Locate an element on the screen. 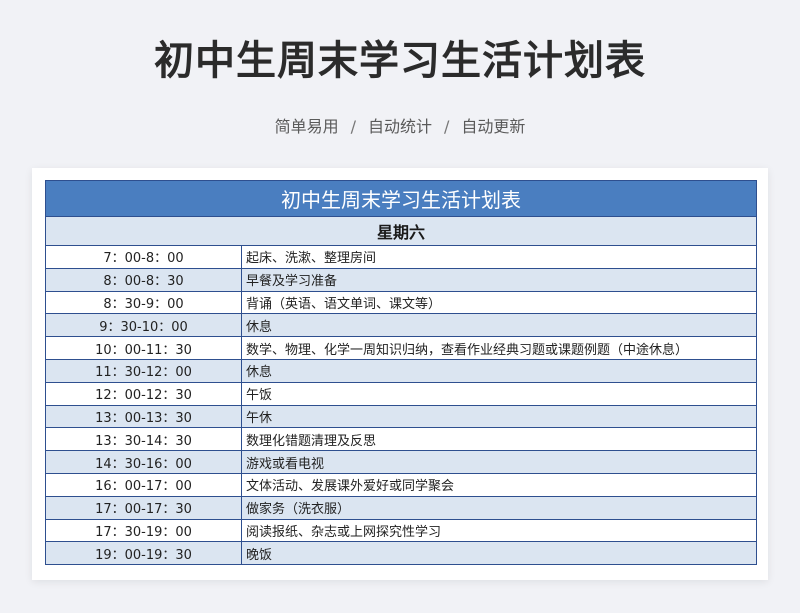 This screenshot has width=800, height=613. subtitle-item: 自动统计 is located at coordinates (399, 126).